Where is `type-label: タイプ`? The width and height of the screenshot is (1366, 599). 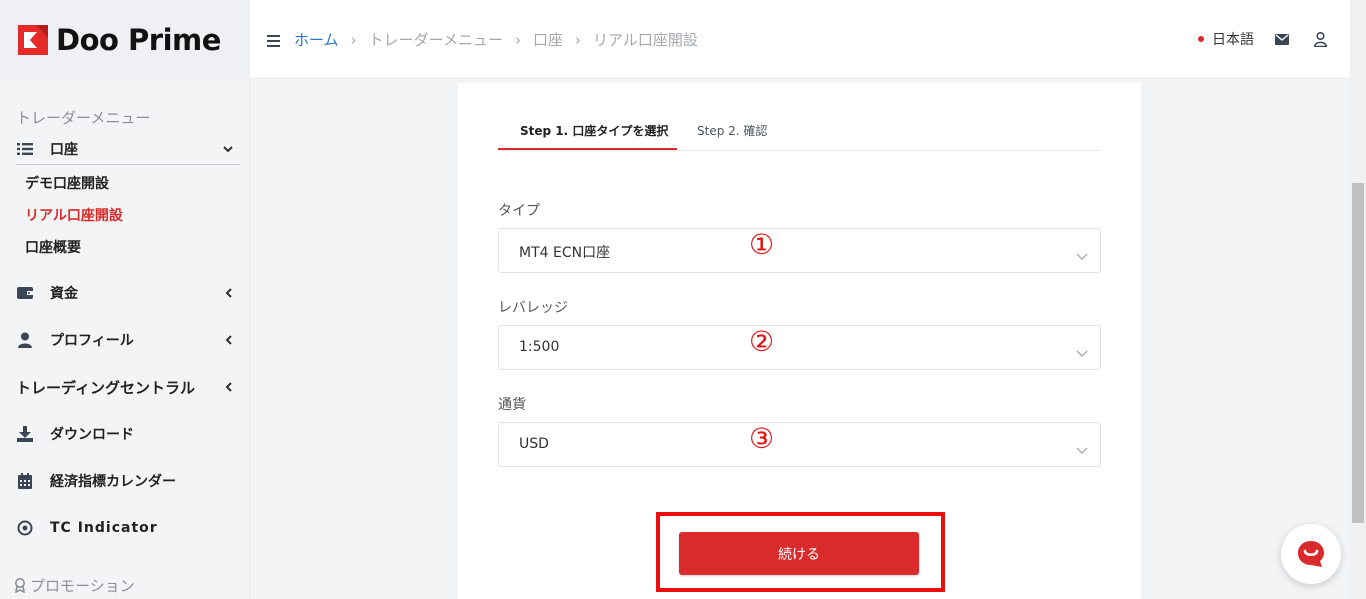 type-label: タイプ is located at coordinates (519, 211).